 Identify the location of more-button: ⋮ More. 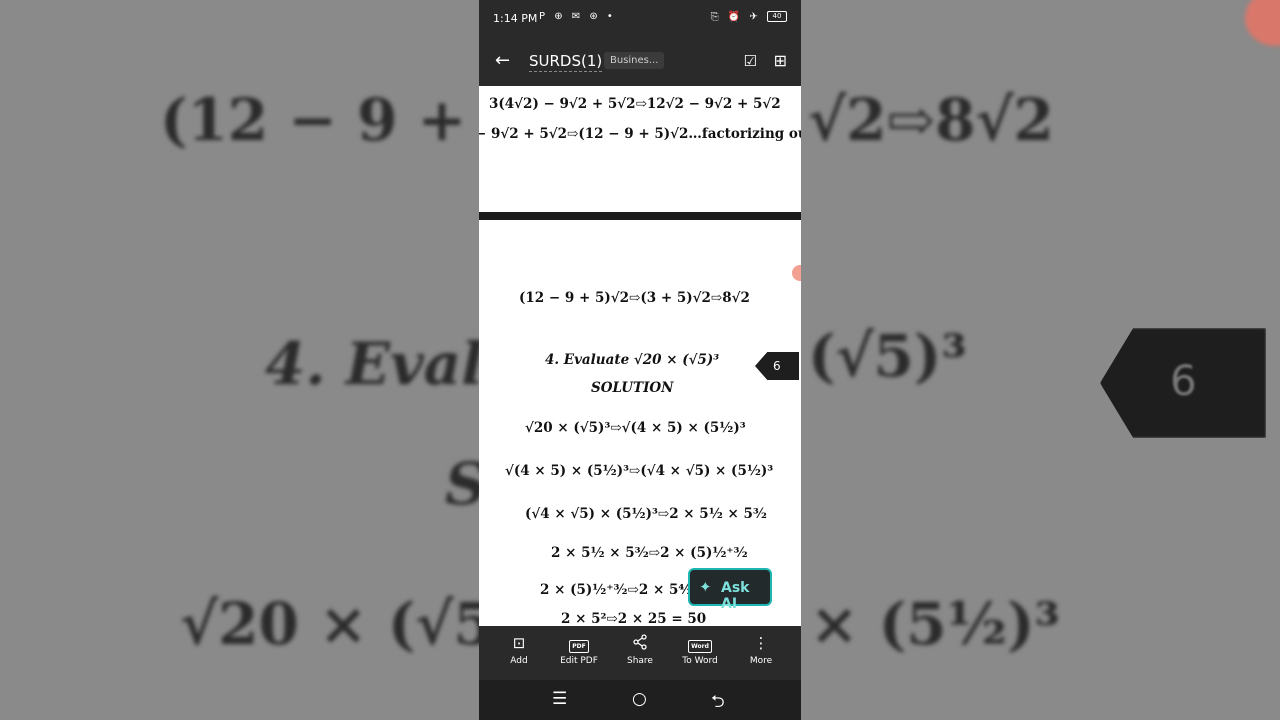
(761, 650).